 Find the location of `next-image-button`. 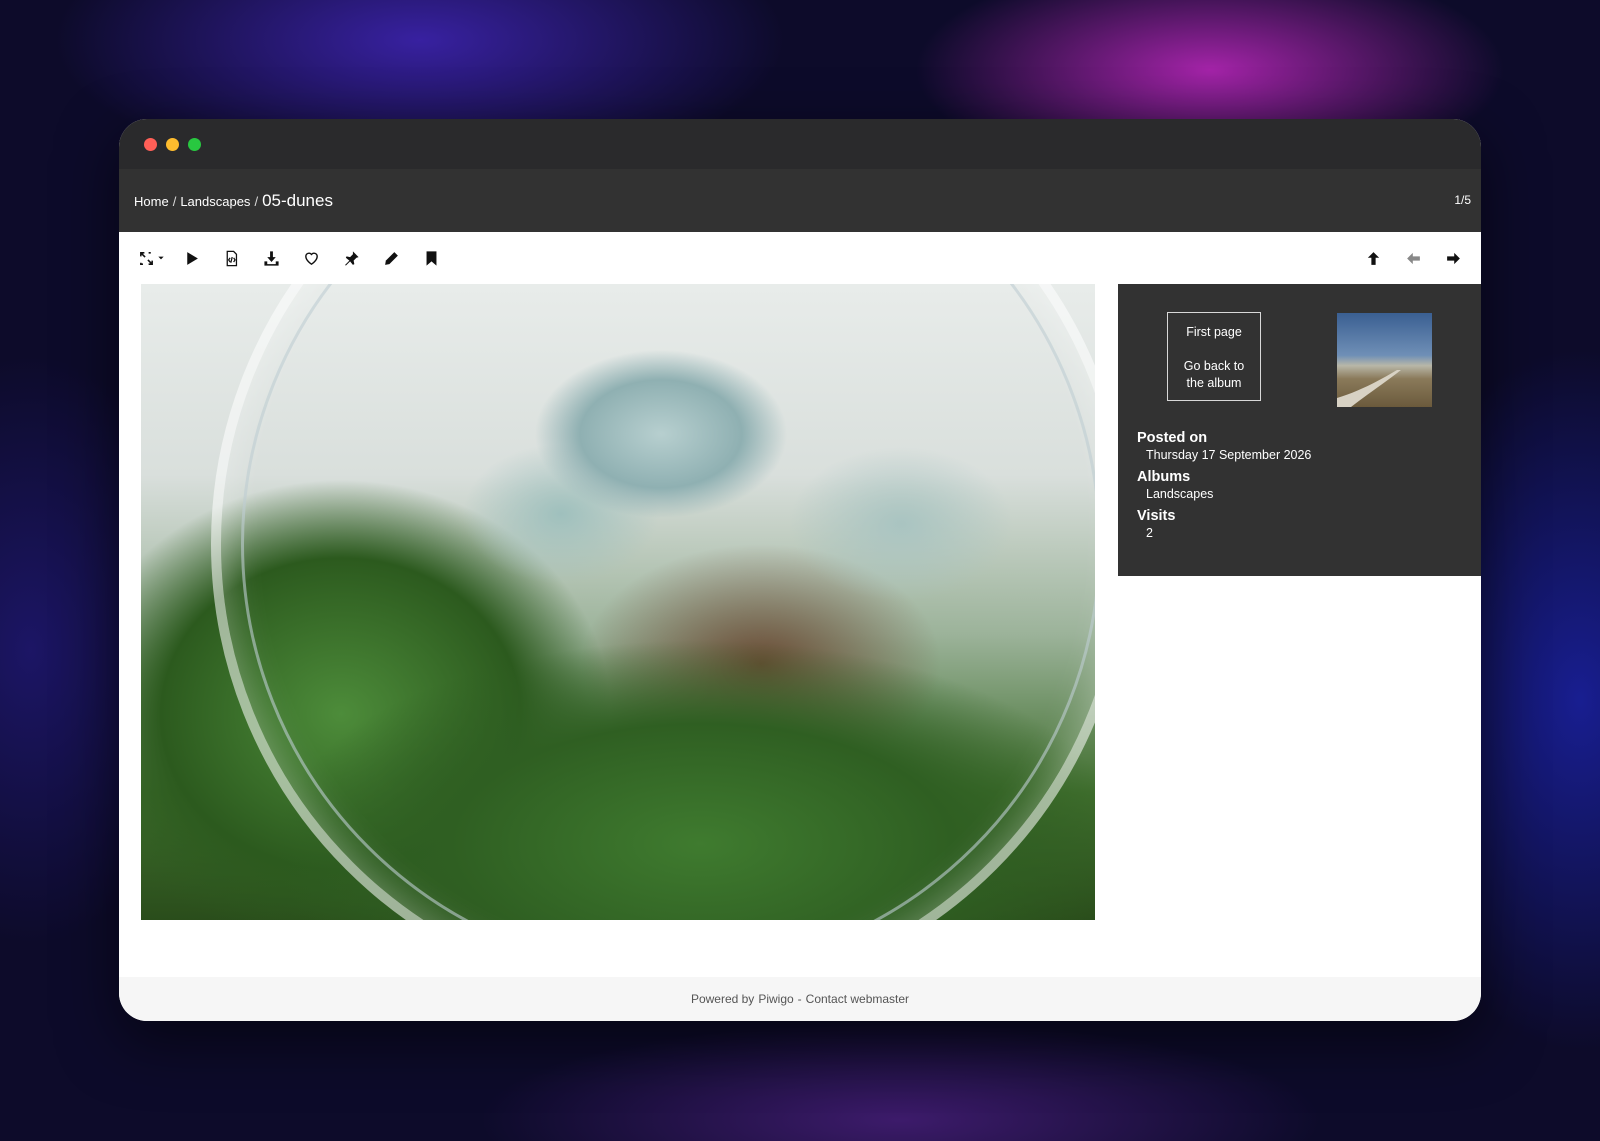

next-image-button is located at coordinates (1453, 258).